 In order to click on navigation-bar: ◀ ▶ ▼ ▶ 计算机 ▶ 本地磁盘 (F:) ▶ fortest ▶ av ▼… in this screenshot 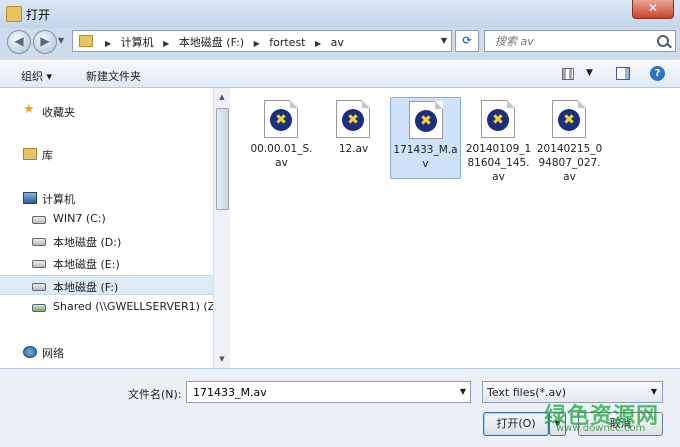, I will do `click(340, 42)`.